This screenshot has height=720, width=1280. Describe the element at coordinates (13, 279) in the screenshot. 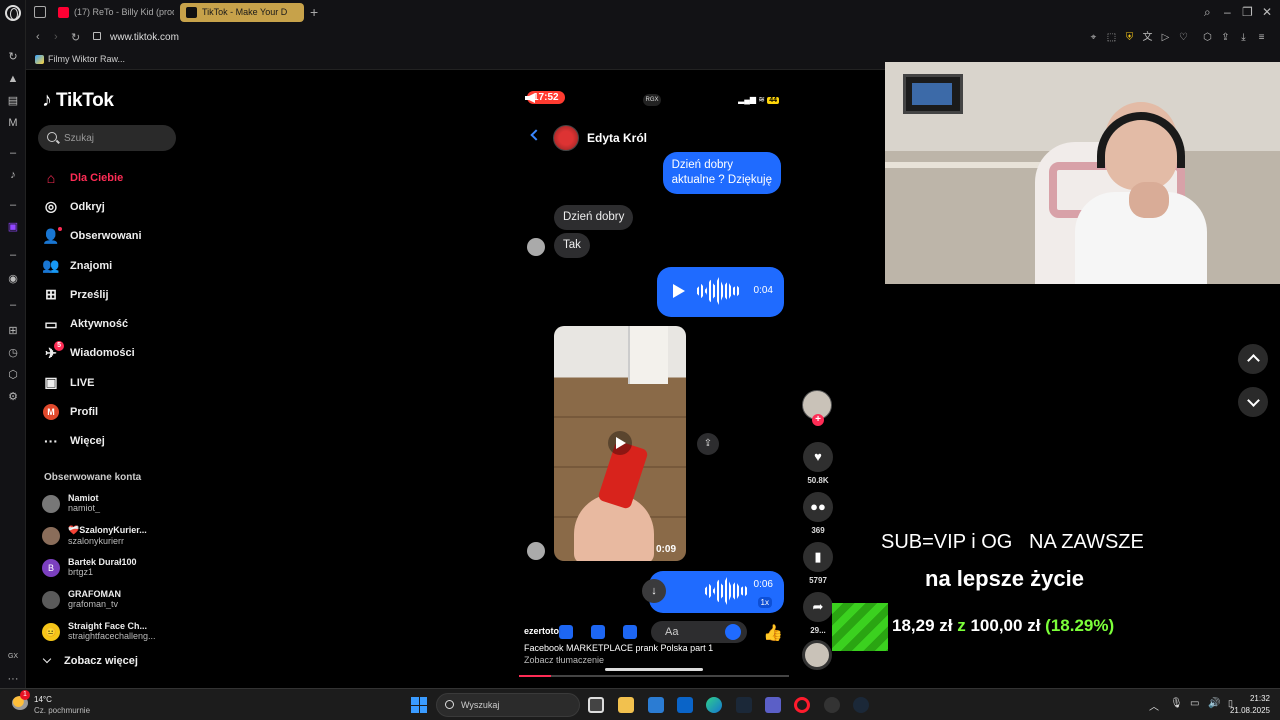

I see `player-icon: ◉` at that location.